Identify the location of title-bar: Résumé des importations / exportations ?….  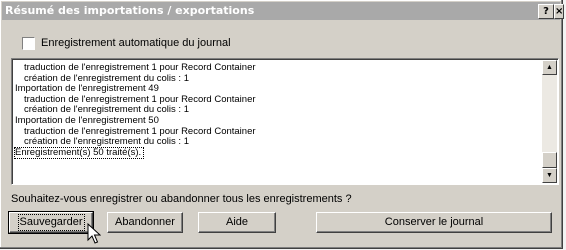
(283, 11).